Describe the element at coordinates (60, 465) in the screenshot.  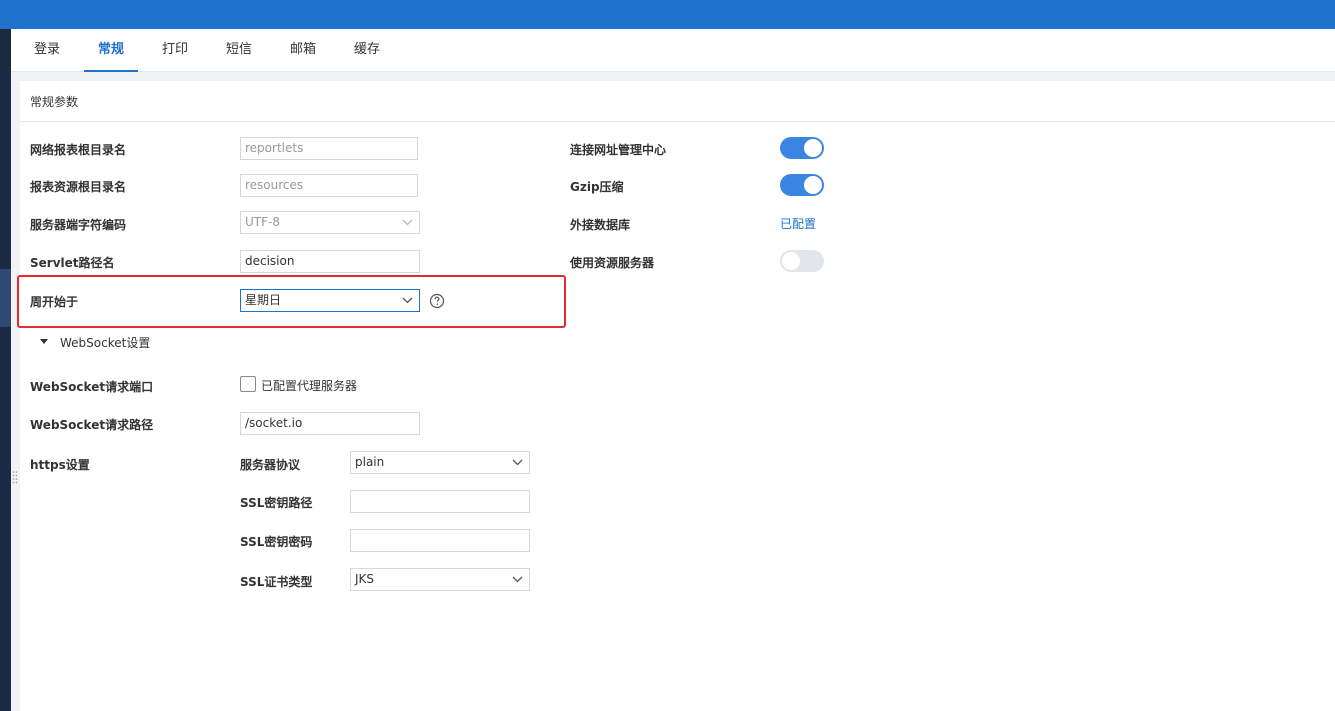
I see `https-label: https设置` at that location.